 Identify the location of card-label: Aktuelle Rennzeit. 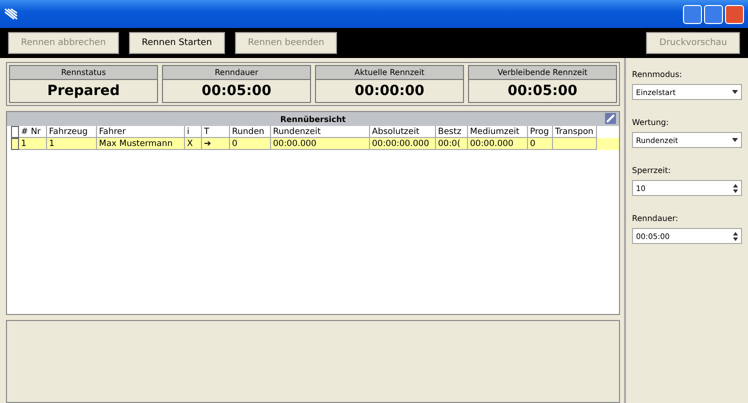
(389, 73).